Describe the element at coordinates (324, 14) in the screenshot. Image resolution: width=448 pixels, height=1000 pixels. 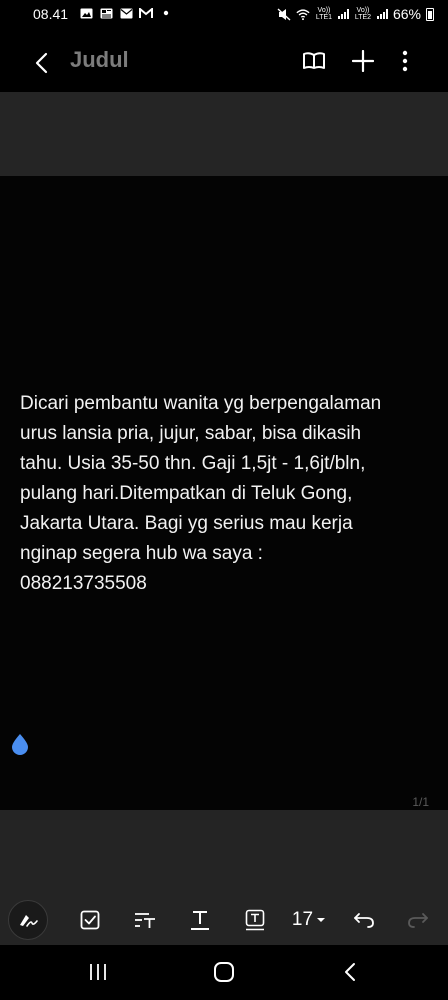
I see `sim1-label: Vo)) LTE1` at that location.